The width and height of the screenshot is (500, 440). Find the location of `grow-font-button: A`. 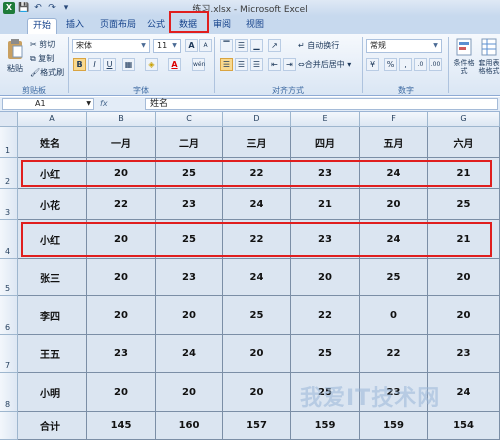

grow-font-button: A is located at coordinates (191, 45).